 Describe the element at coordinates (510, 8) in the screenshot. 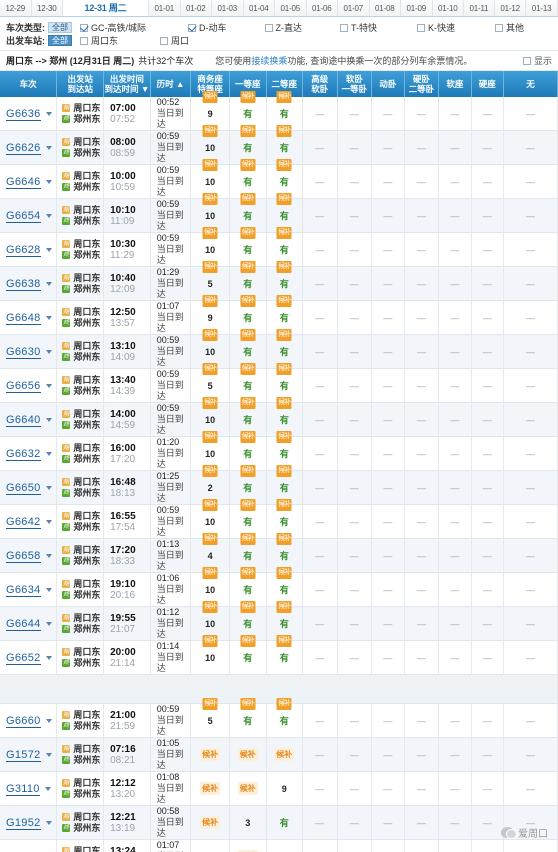

I see `date-tab-01-12: 01-12` at that location.